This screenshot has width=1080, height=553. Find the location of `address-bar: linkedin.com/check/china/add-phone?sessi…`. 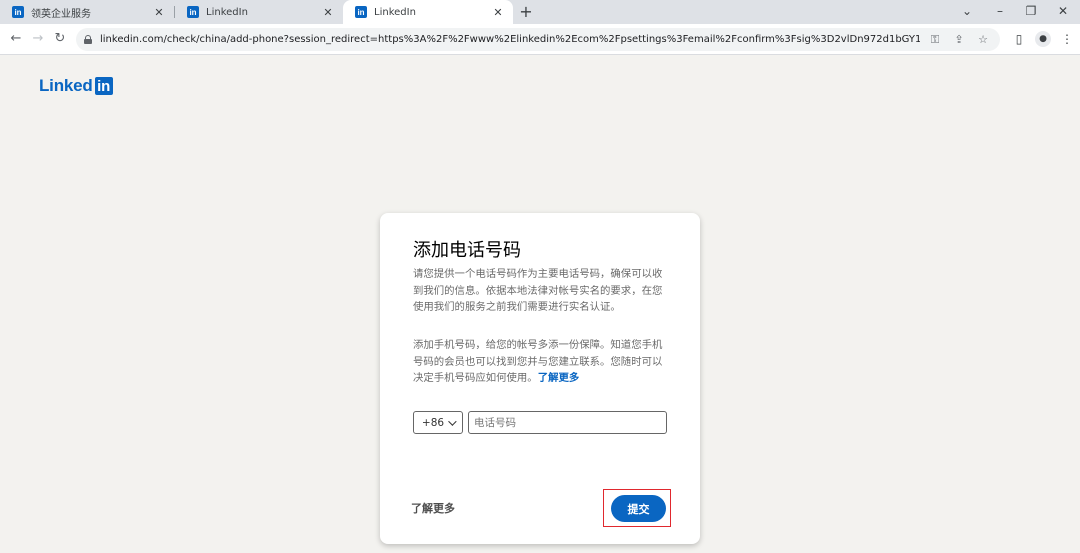

address-bar: linkedin.com/check/china/add-phone?sessi… is located at coordinates (538, 39).